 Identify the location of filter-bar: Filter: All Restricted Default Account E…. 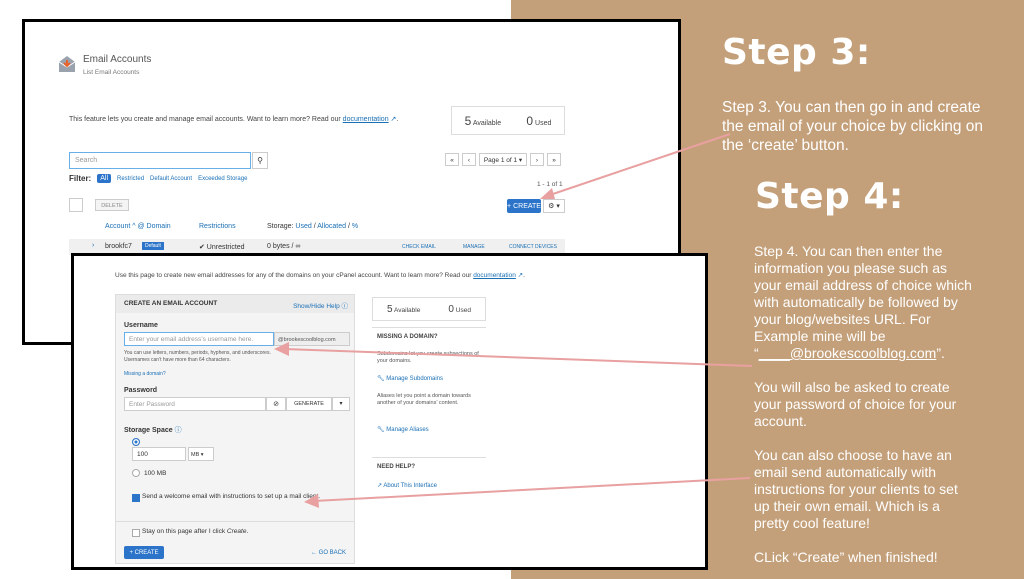
(158, 178).